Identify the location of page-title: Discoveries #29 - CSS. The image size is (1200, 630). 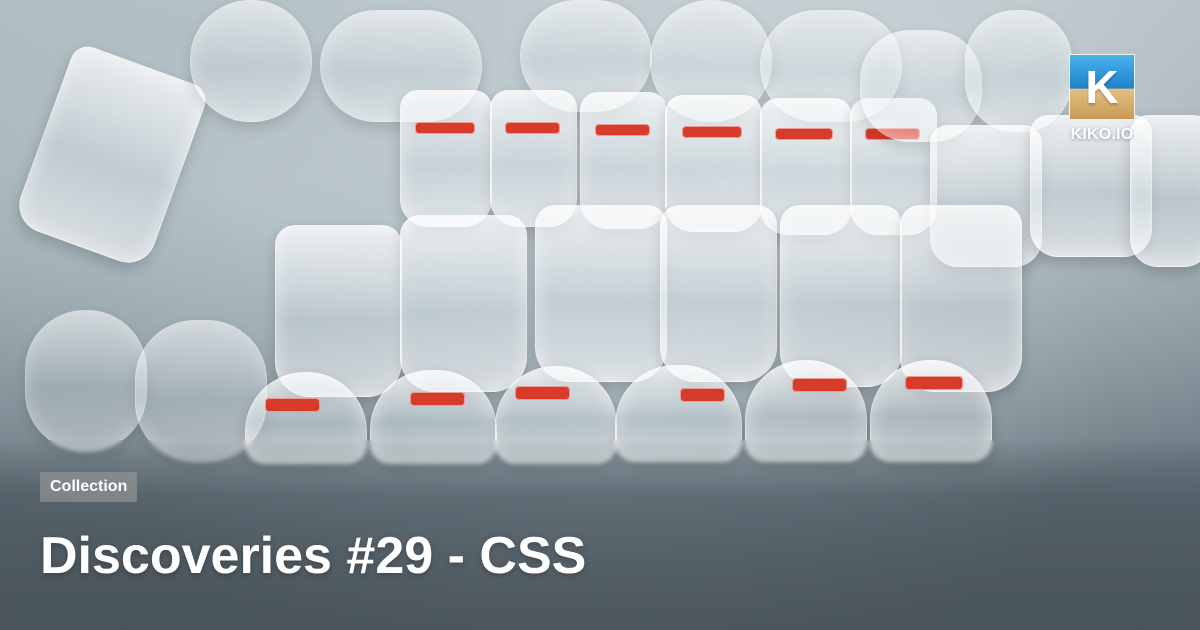
(313, 556).